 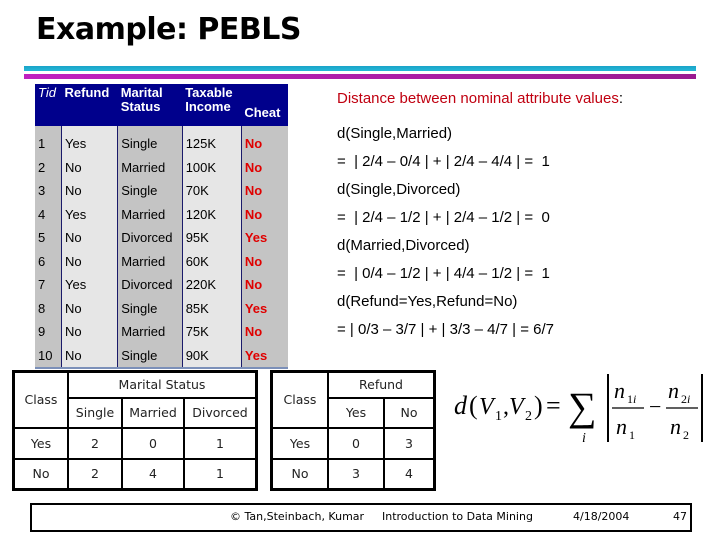 What do you see at coordinates (211, 285) in the screenshot?
I see `cell-taxable-income: 220K` at bounding box center [211, 285].